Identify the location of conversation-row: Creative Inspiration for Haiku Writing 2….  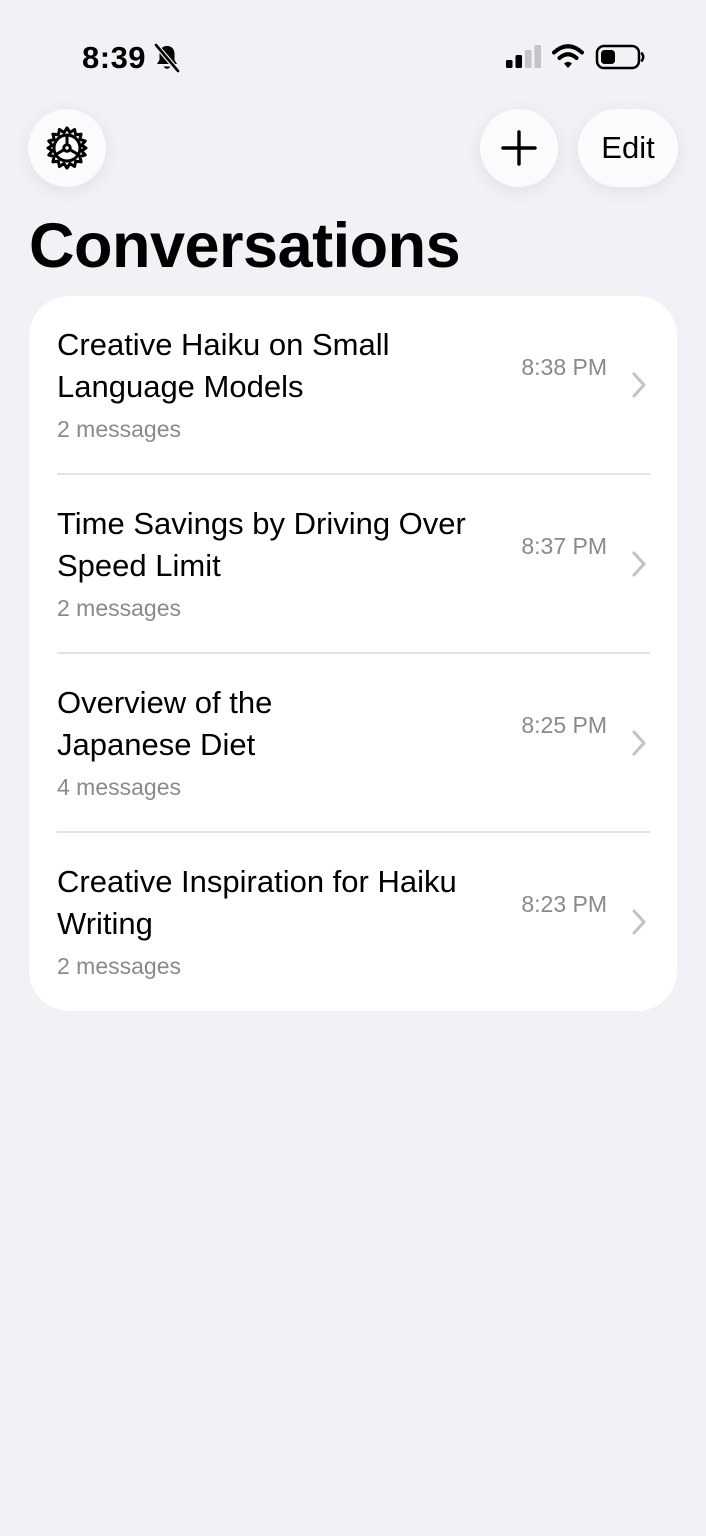
(353, 922).